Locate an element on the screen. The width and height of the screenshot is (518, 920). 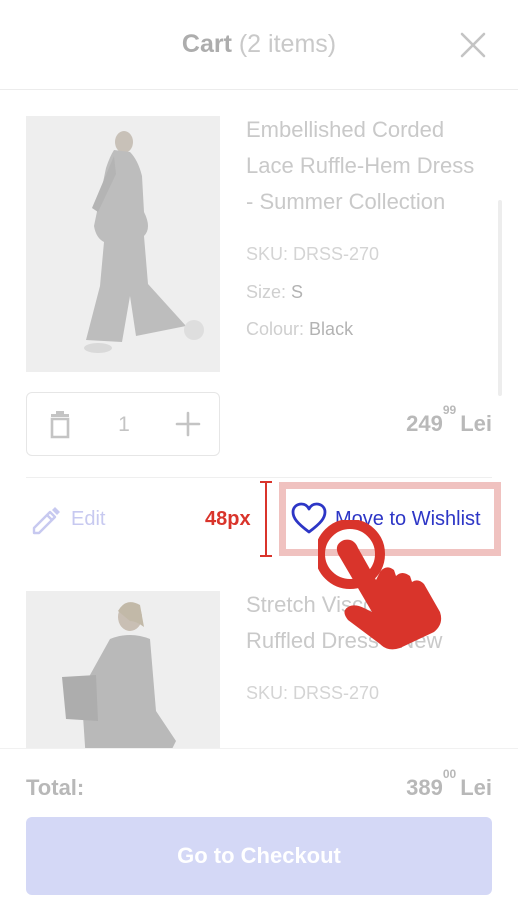
trash-icon is located at coordinates (60, 425).